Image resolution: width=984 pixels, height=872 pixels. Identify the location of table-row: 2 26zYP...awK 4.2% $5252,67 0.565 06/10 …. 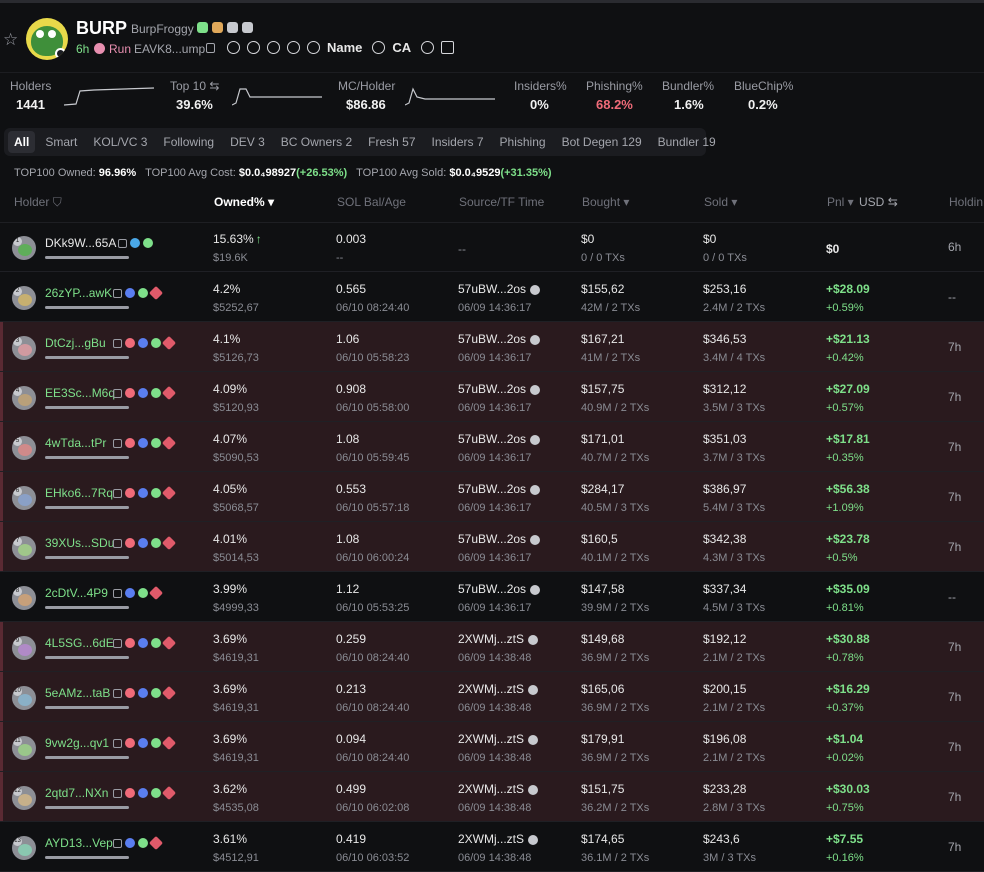
(492, 297).